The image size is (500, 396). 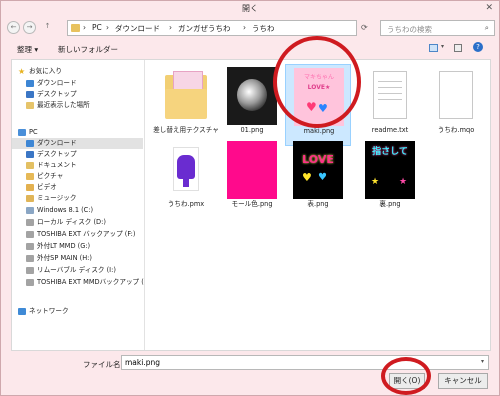 What do you see at coordinates (30, 176) in the screenshot?
I see `pictures-icon` at bounding box center [30, 176].